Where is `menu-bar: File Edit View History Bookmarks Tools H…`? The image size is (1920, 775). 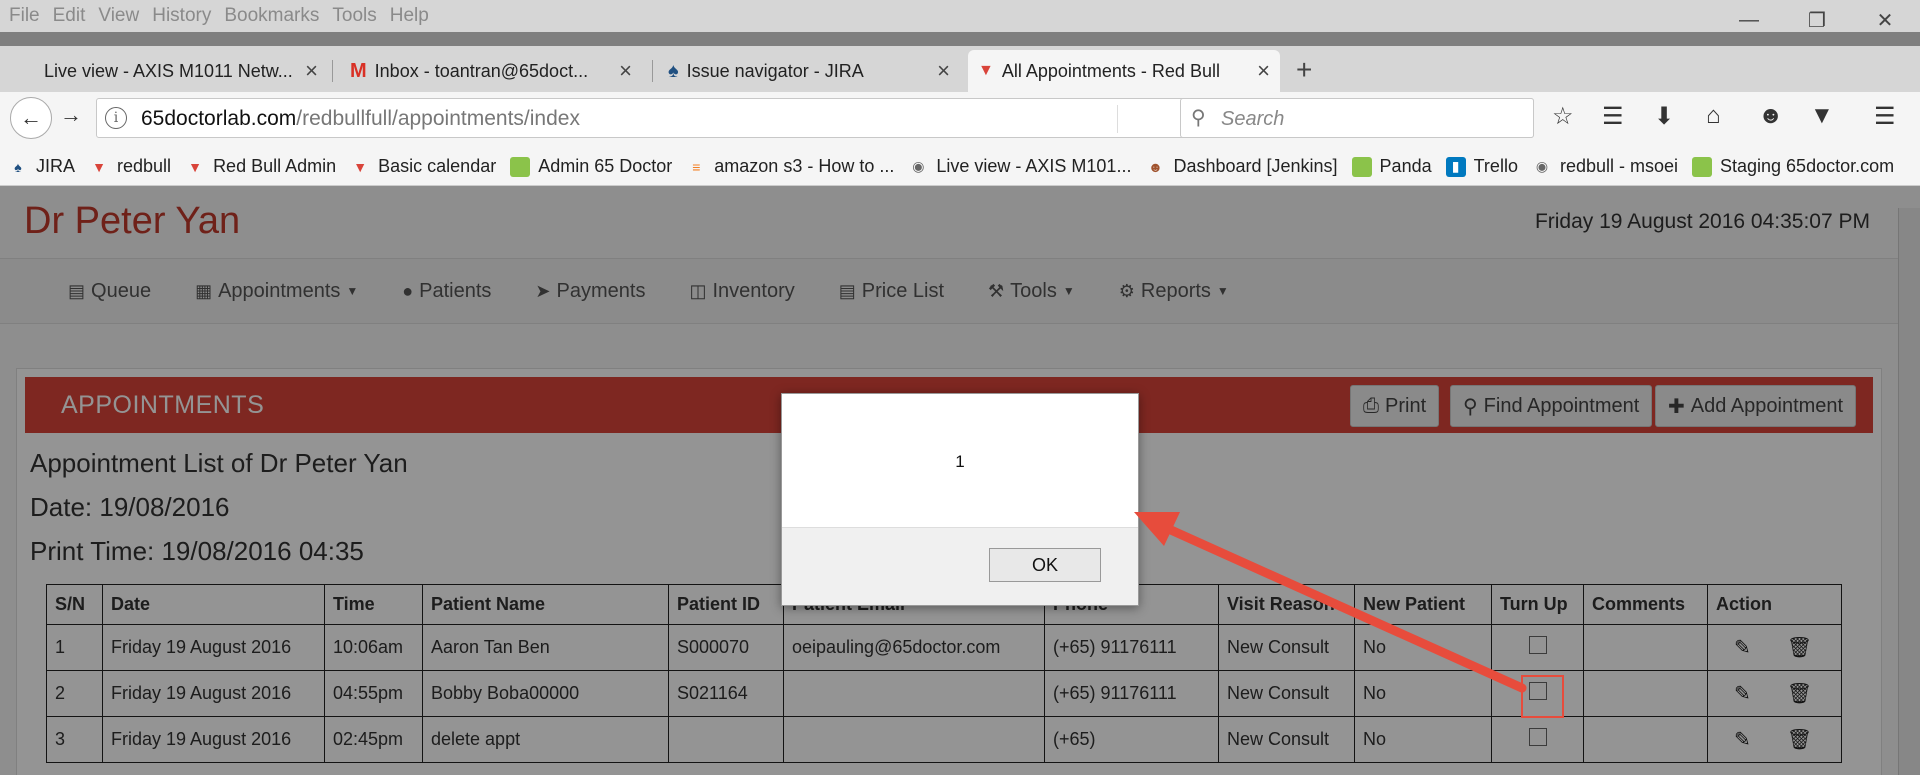 menu-bar: File Edit View History Bookmarks Tools H… is located at coordinates (960, 16).